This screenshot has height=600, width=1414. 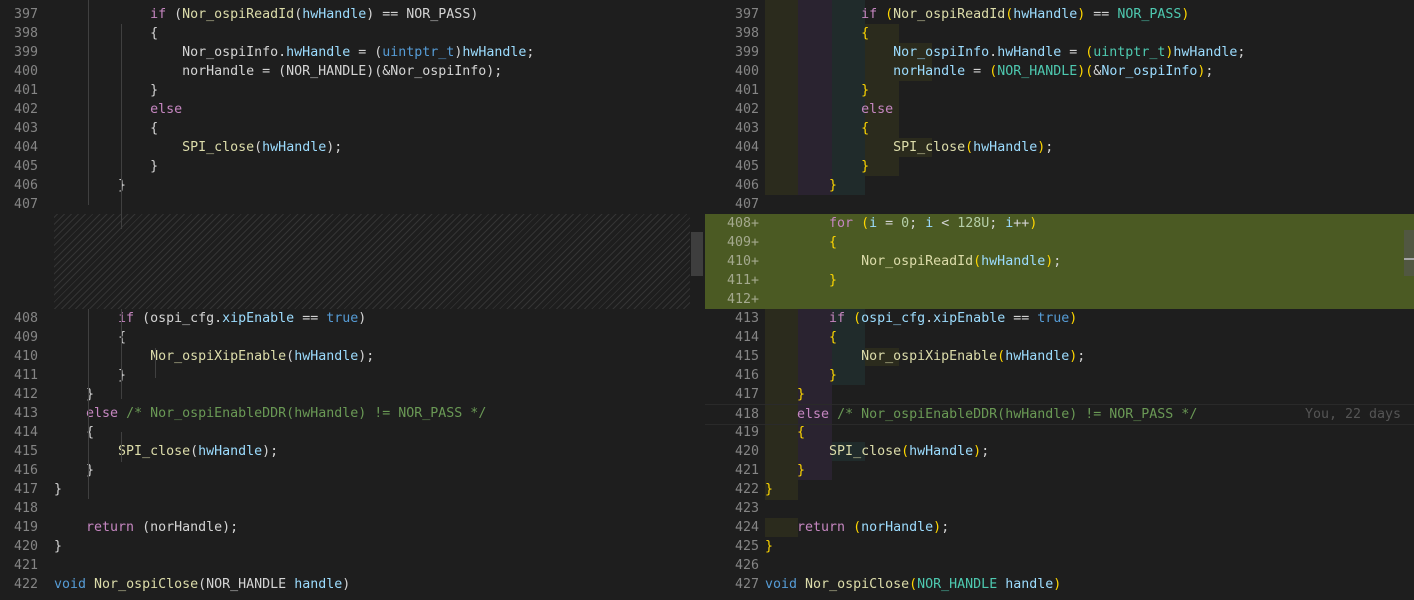 I want to click on added-code-line: 408+ for (i = 0; i < 128U; i++), so click(x=1059, y=223).